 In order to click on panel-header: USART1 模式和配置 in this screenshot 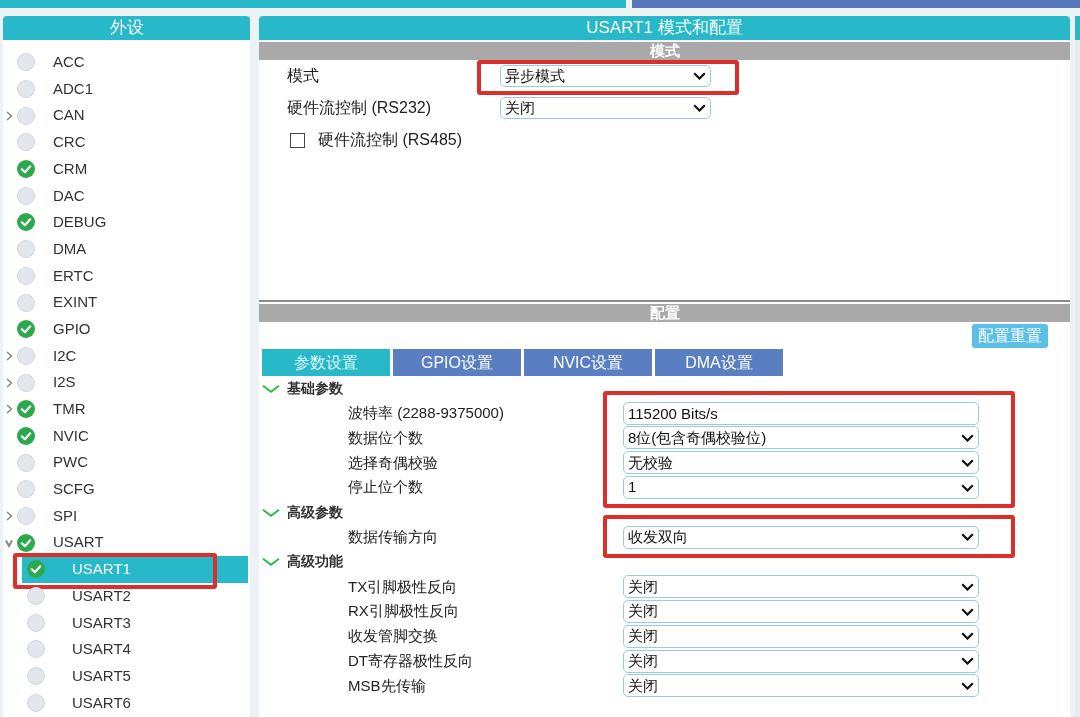, I will do `click(664, 28)`.